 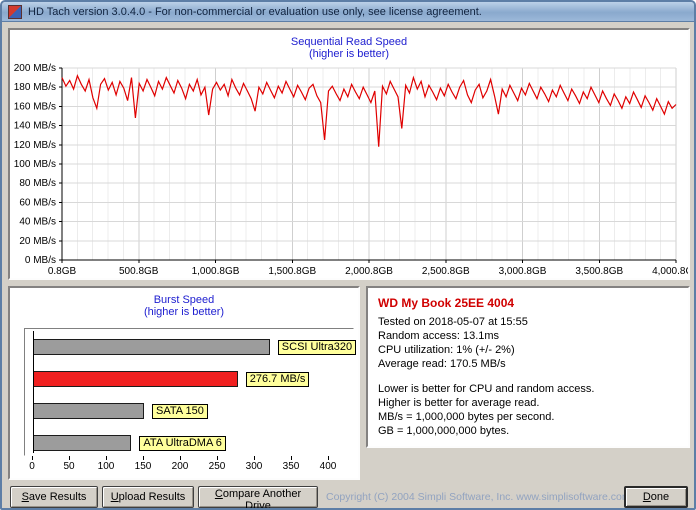 What do you see at coordinates (35, 164) in the screenshot?
I see `axis-label: 100 MB/s` at bounding box center [35, 164].